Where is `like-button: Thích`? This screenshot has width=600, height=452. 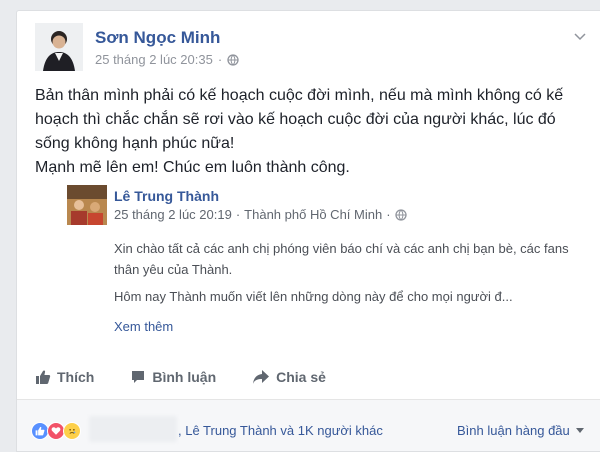
like-button: Thích is located at coordinates (64, 377).